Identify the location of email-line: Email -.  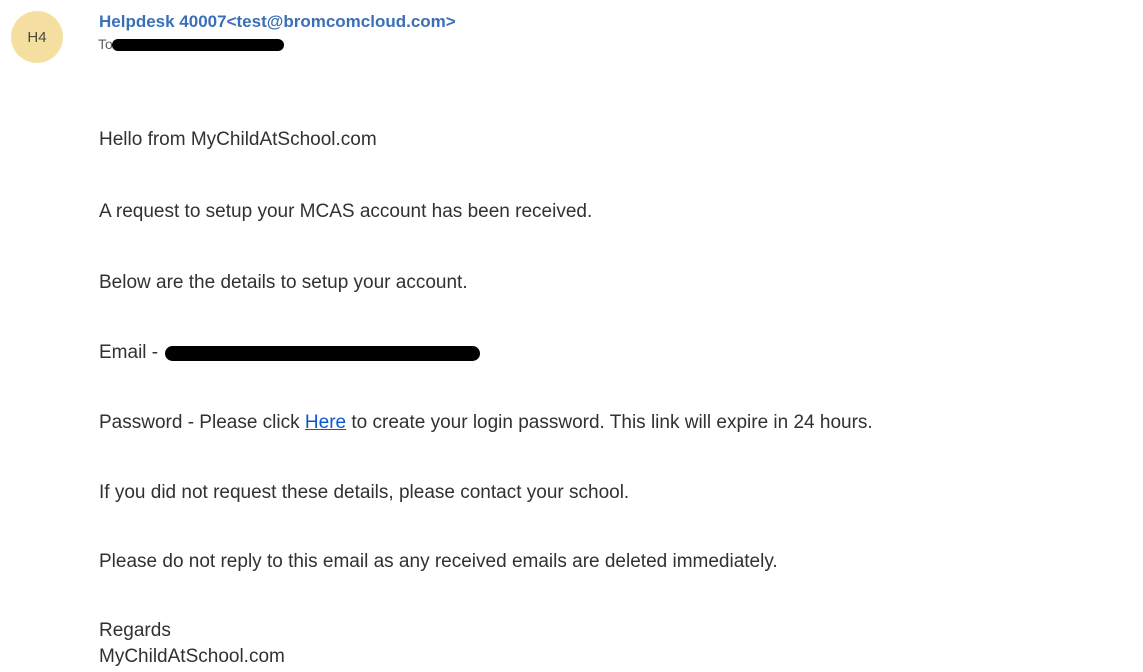
(290, 353).